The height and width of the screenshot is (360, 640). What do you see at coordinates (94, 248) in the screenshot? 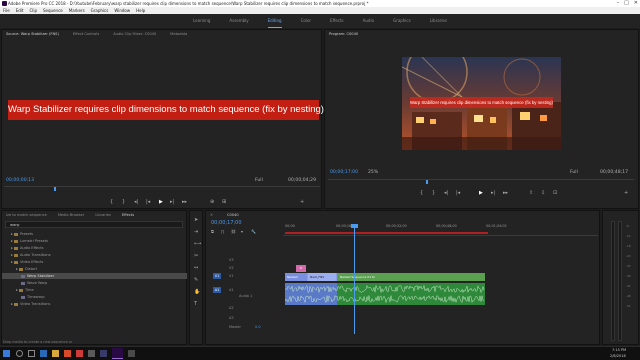
I see `effects-tree-item: ▸ Audio Effects` at bounding box center [94, 248].